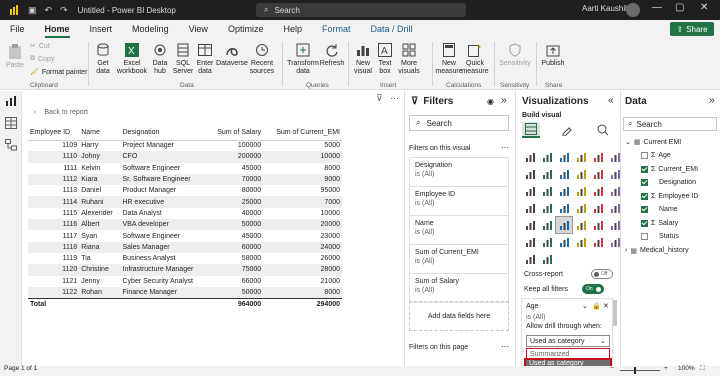  Describe the element at coordinates (581, 242) in the screenshot. I see `narrative-icon` at that location.